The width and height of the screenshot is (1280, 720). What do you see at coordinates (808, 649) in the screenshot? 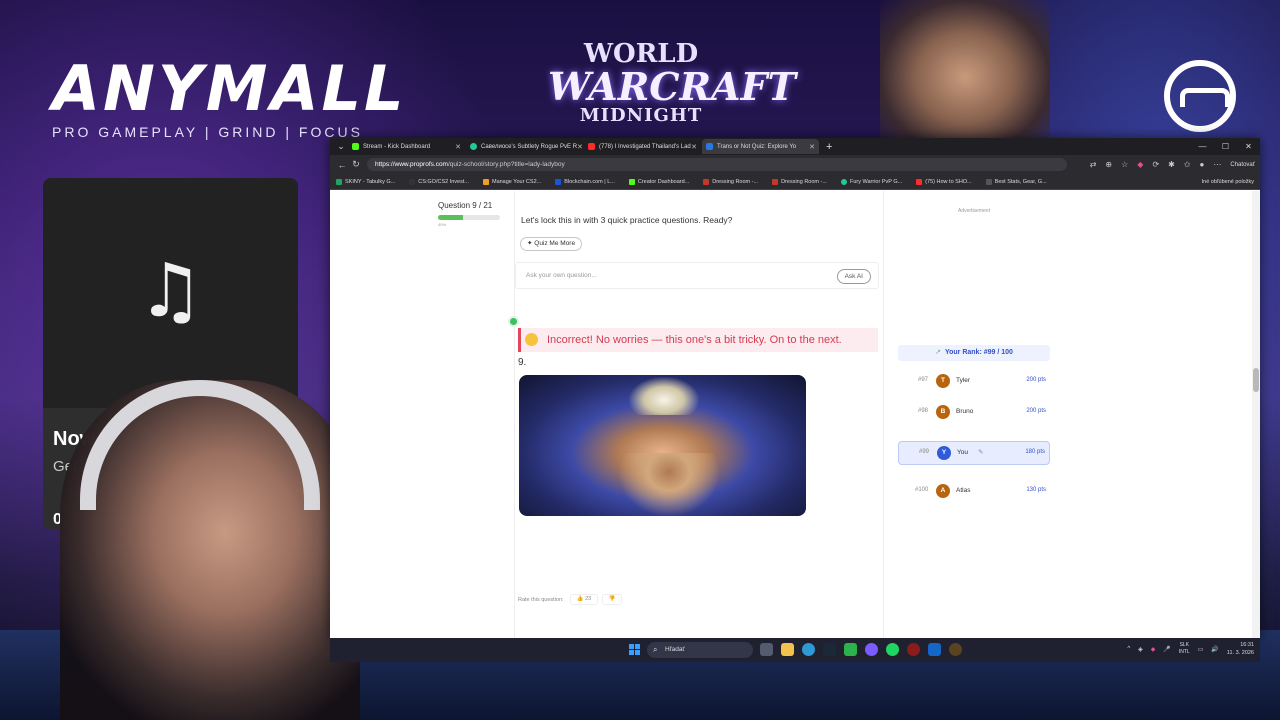
I see `edge-browser-icon` at bounding box center [808, 649].